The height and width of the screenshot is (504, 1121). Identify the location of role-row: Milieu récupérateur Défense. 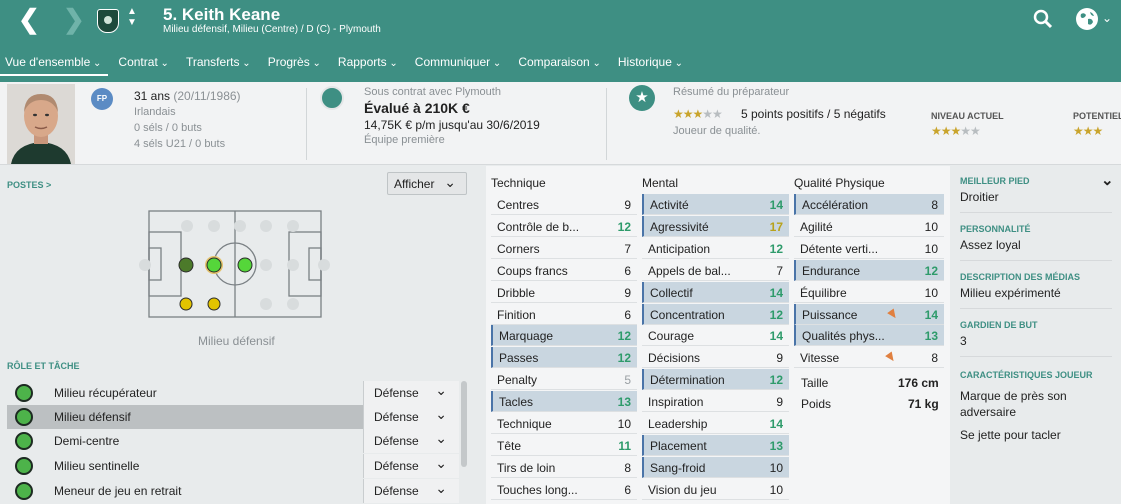
(233, 393).